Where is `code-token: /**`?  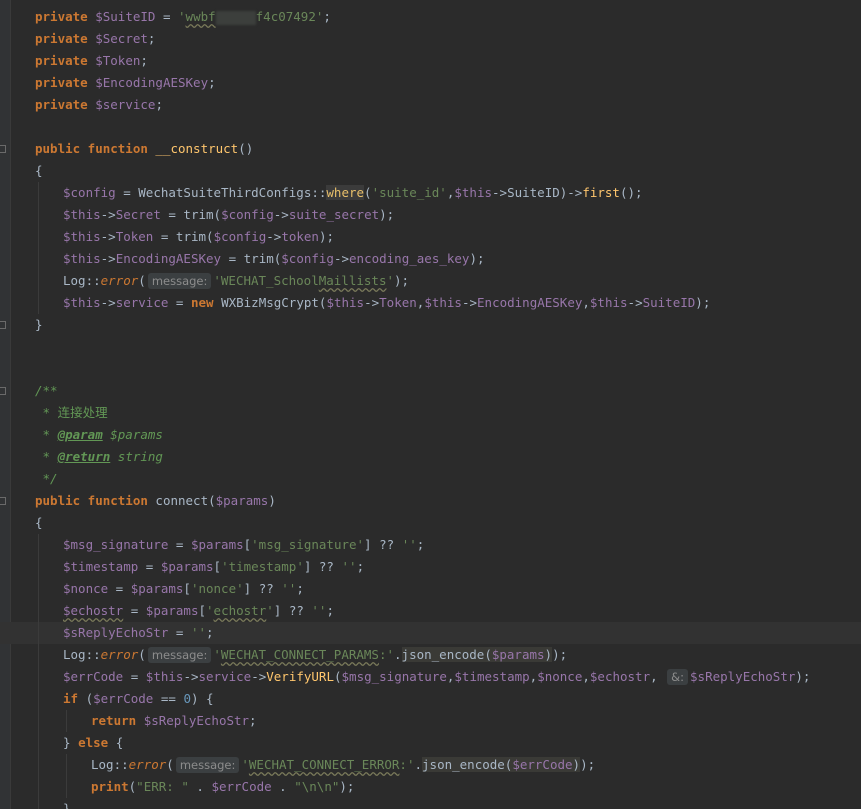 code-token: /** is located at coordinates (46, 390).